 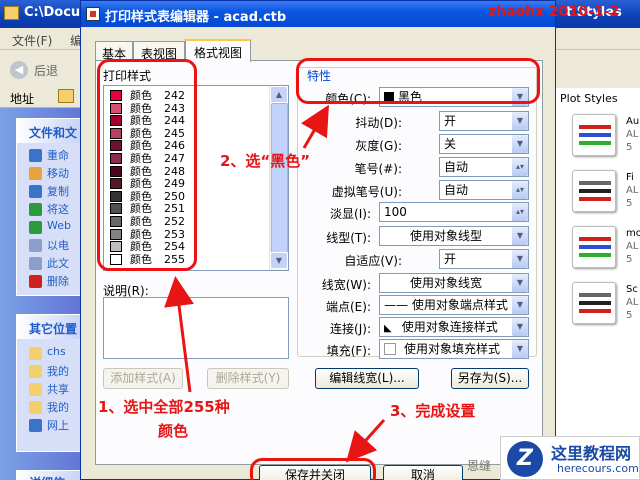 What do you see at coordinates (179, 334) in the screenshot?
I see `arrow-step1` at bounding box center [179, 334].